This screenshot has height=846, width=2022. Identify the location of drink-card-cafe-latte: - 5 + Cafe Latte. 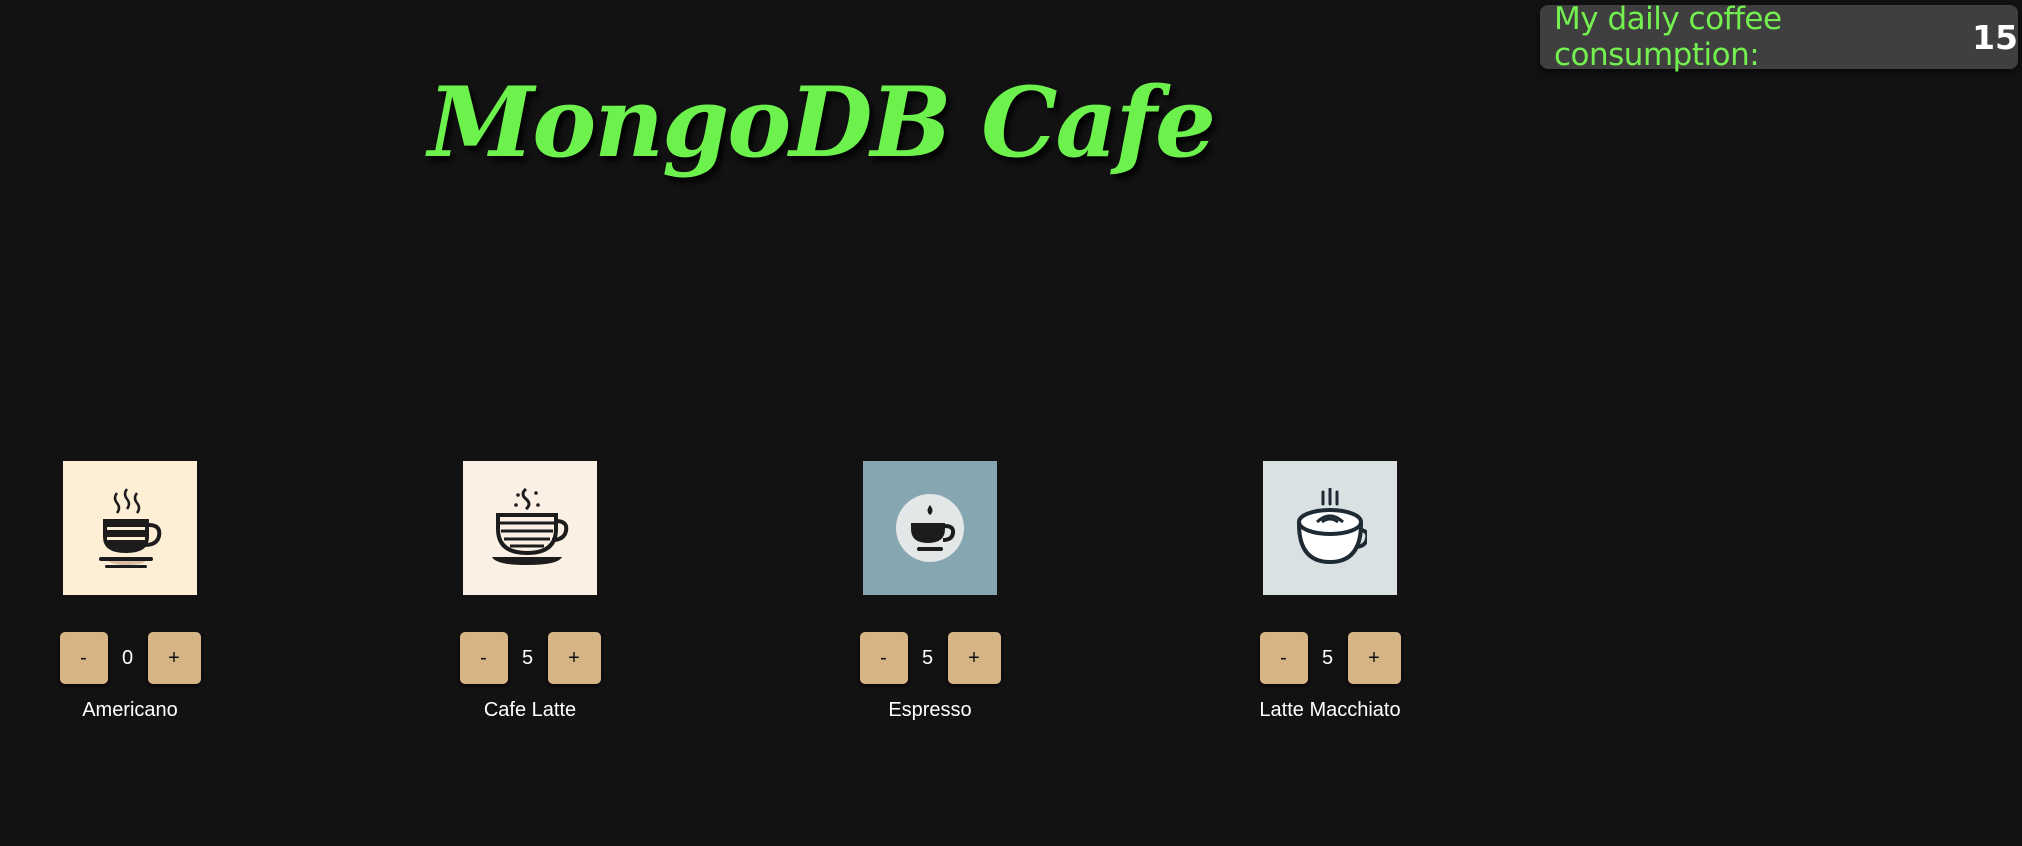
(530, 591).